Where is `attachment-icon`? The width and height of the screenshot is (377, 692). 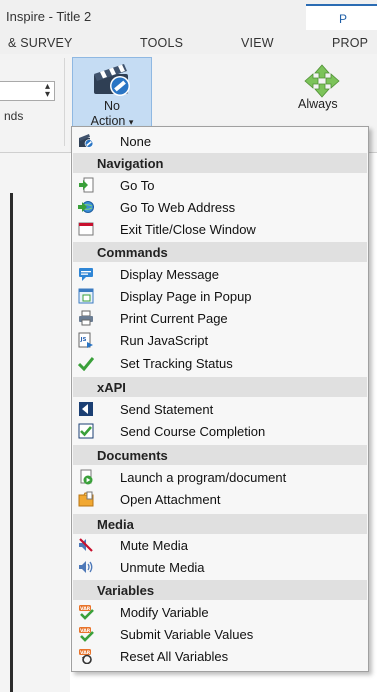
attachment-icon is located at coordinates (86, 499).